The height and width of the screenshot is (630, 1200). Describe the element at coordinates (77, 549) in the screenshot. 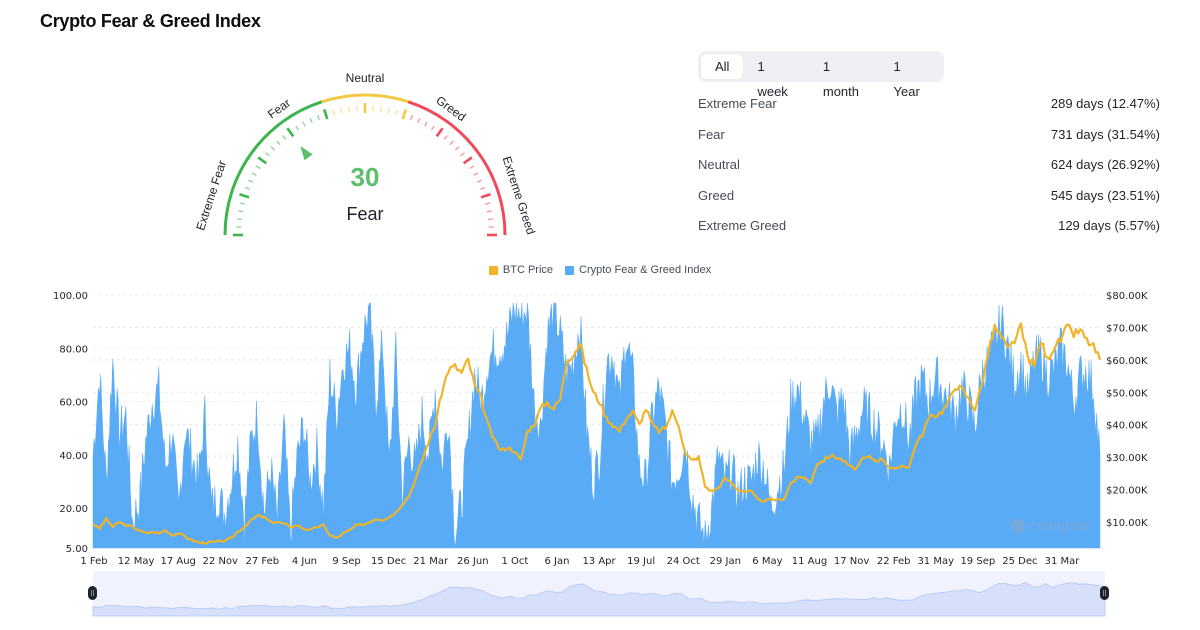

I see `y-left-tick-label: 5.00` at that location.